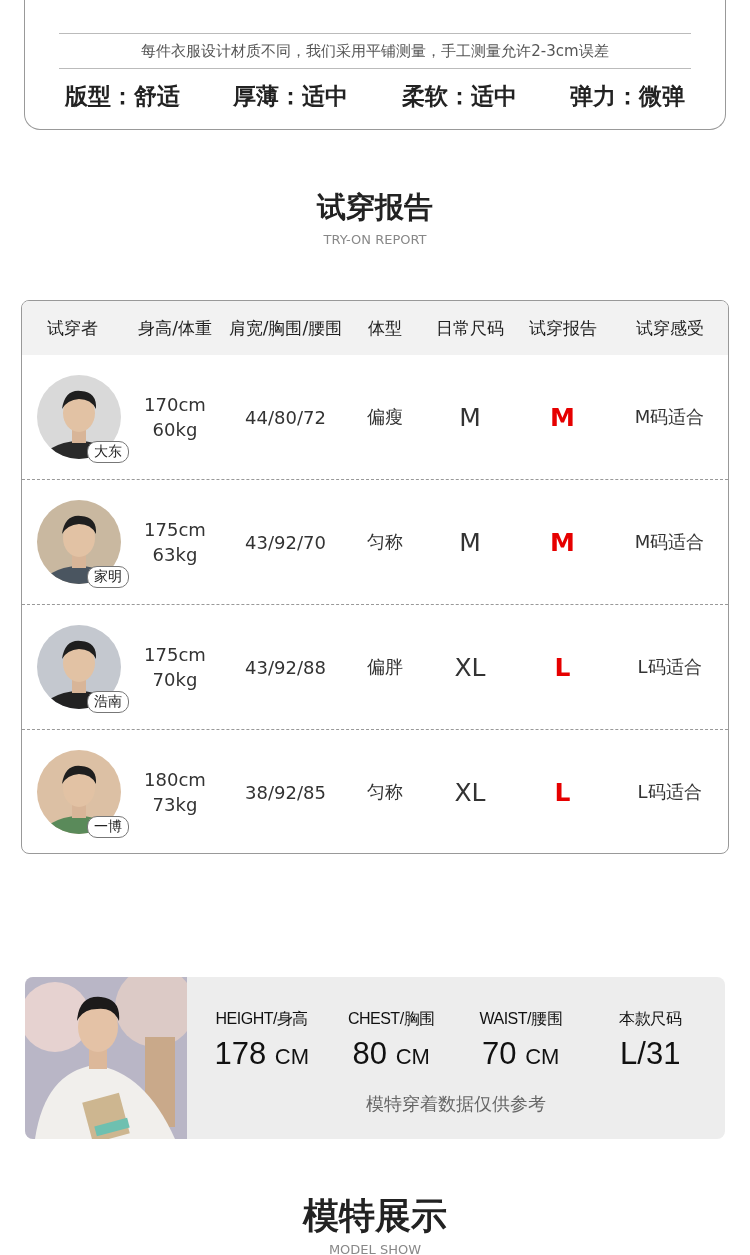 This screenshot has width=750, height=1255. I want to click on fabric-attribute: 弹力：微弹, so click(627, 96).